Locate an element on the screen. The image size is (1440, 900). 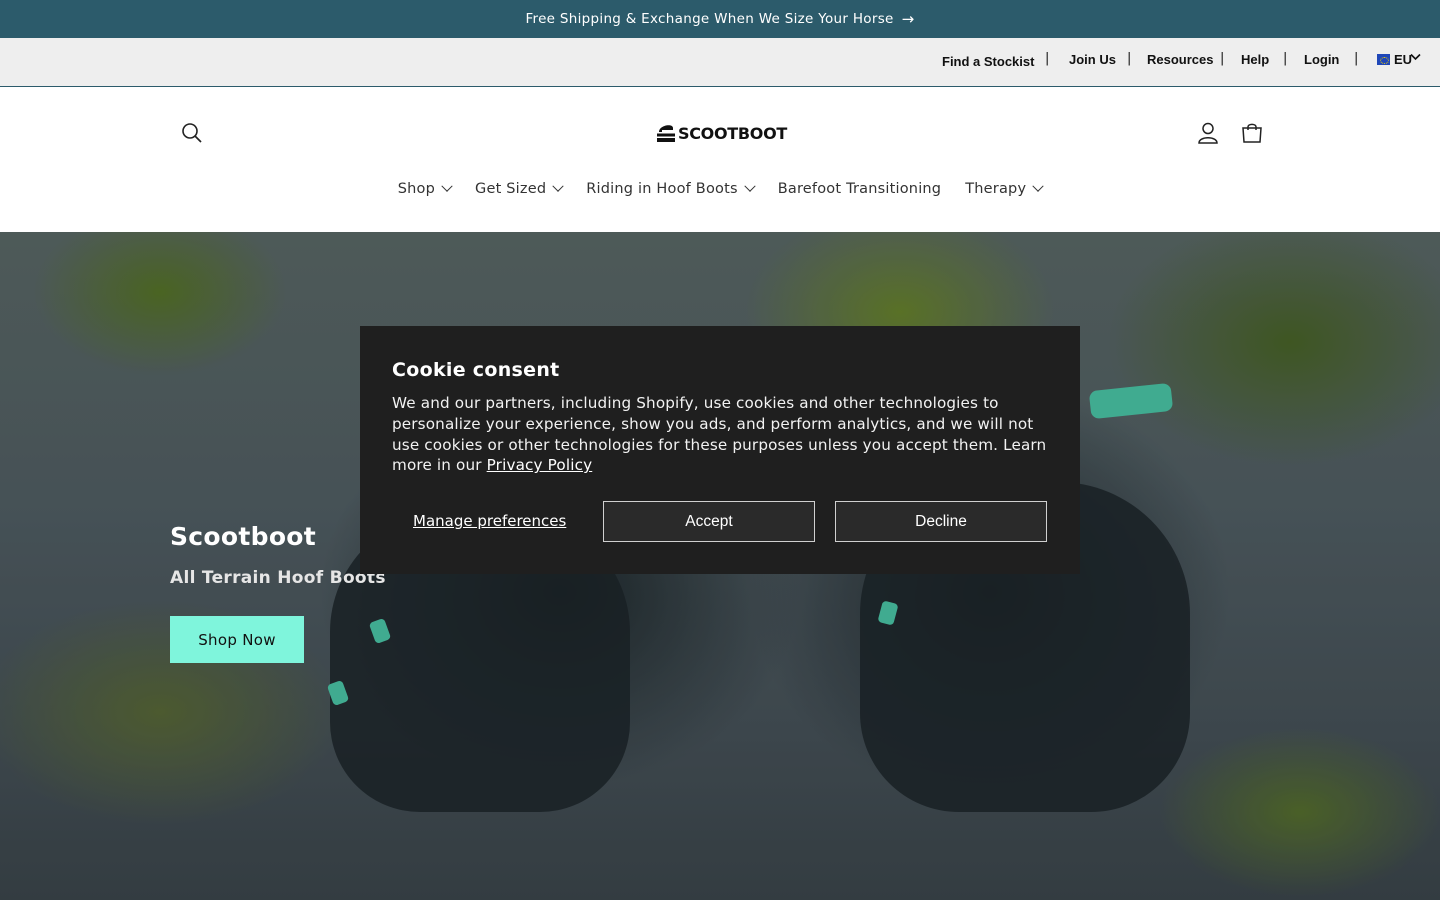
search-icon is located at coordinates (192, 133).